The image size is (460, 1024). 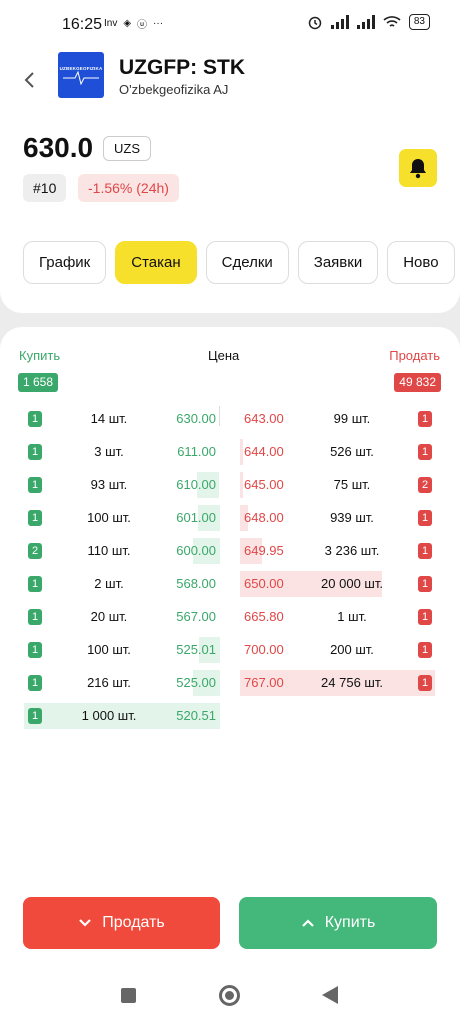 I want to click on bid-price: 600.00, so click(x=196, y=550).